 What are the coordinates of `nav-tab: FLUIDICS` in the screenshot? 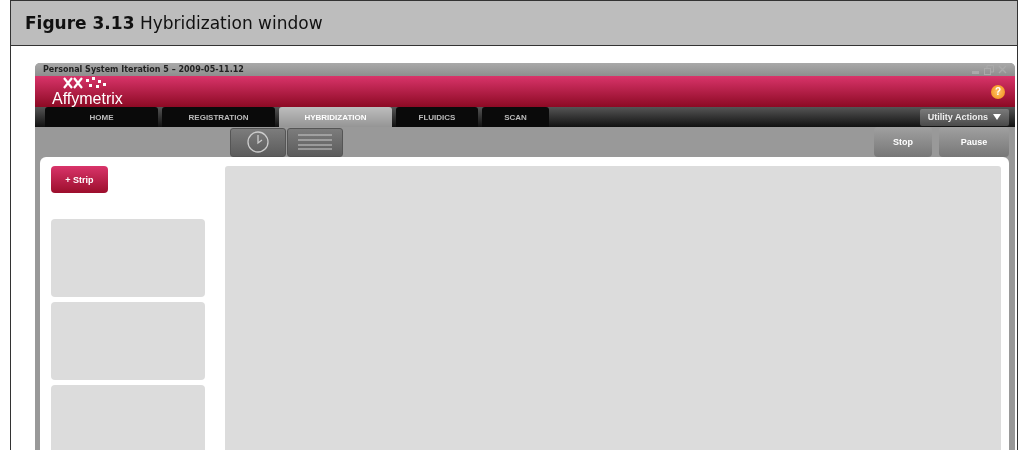 It's located at (437, 117).